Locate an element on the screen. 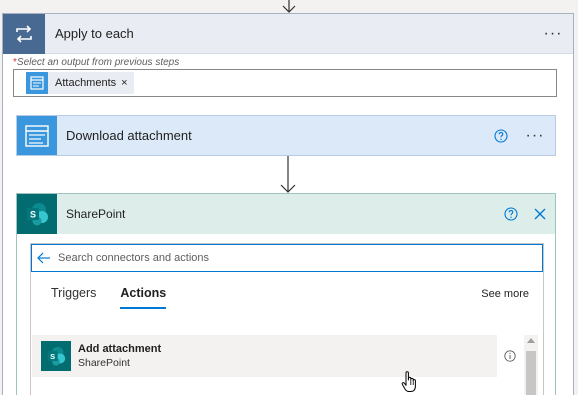 The image size is (578, 395). select-output-label-text: Select an output from previous steps is located at coordinates (98, 62).